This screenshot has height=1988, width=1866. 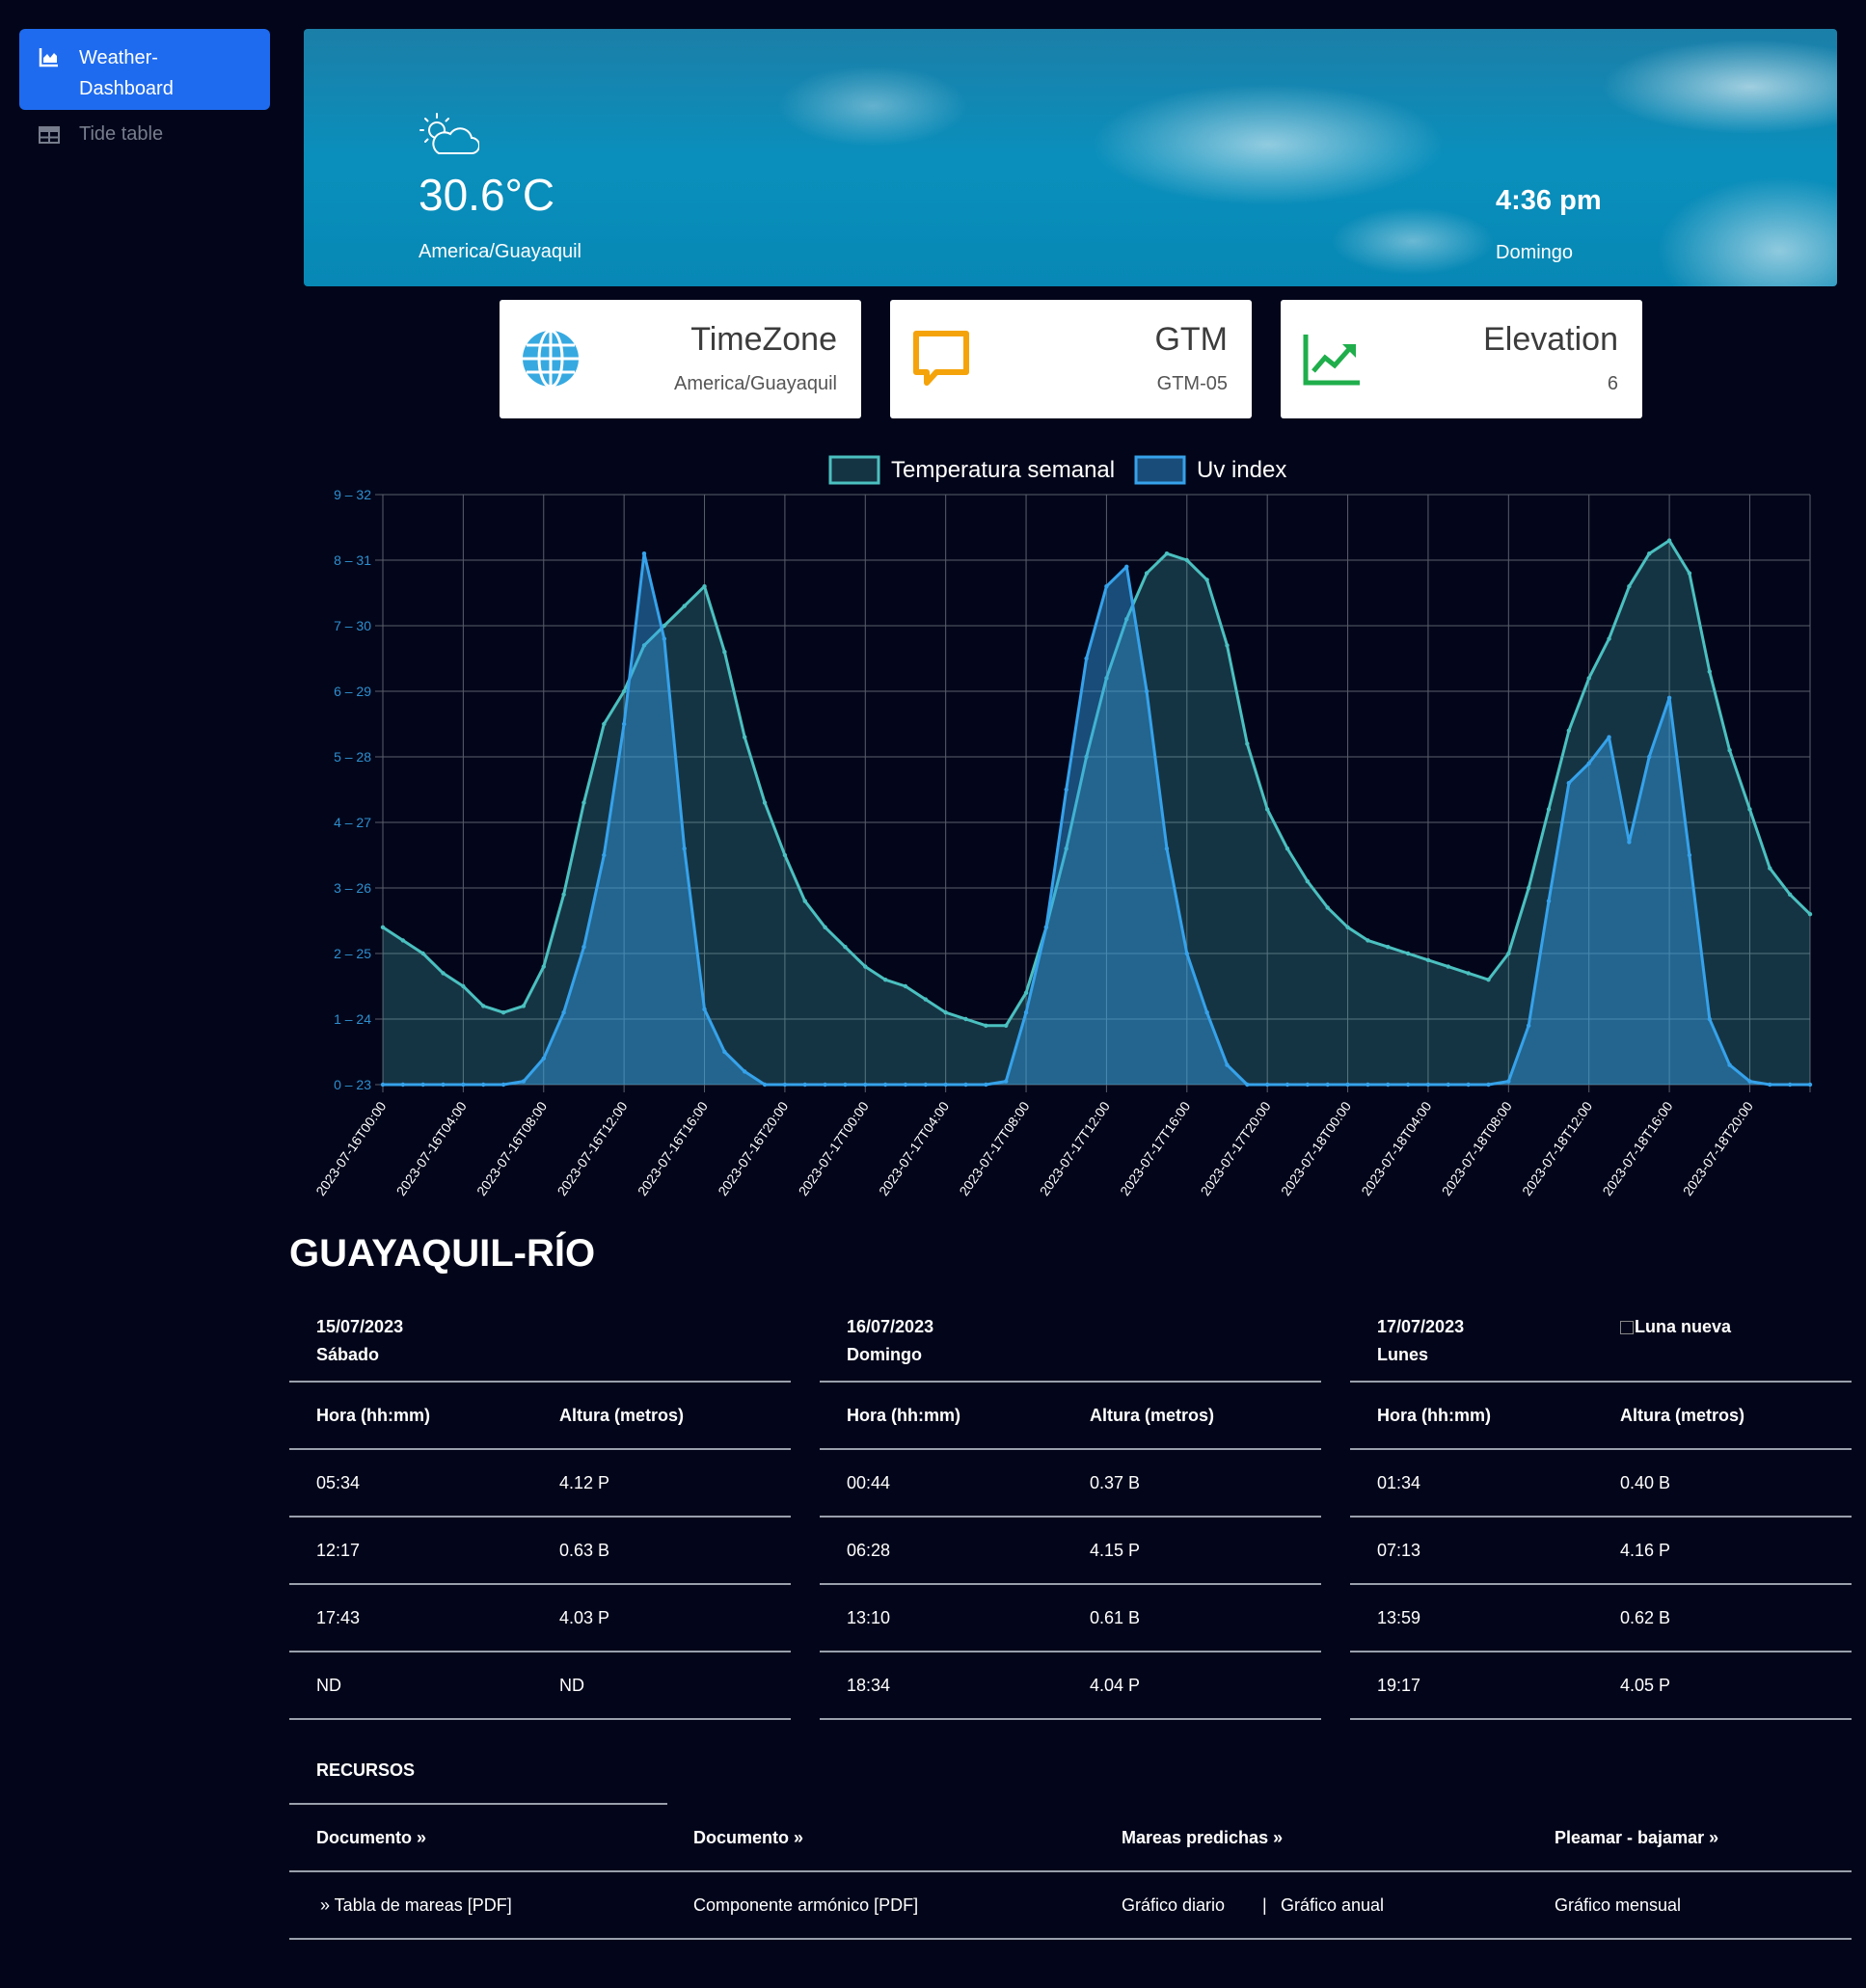 I want to click on sidebar: Weather-Dashboard Tide table, so click(x=144, y=94).